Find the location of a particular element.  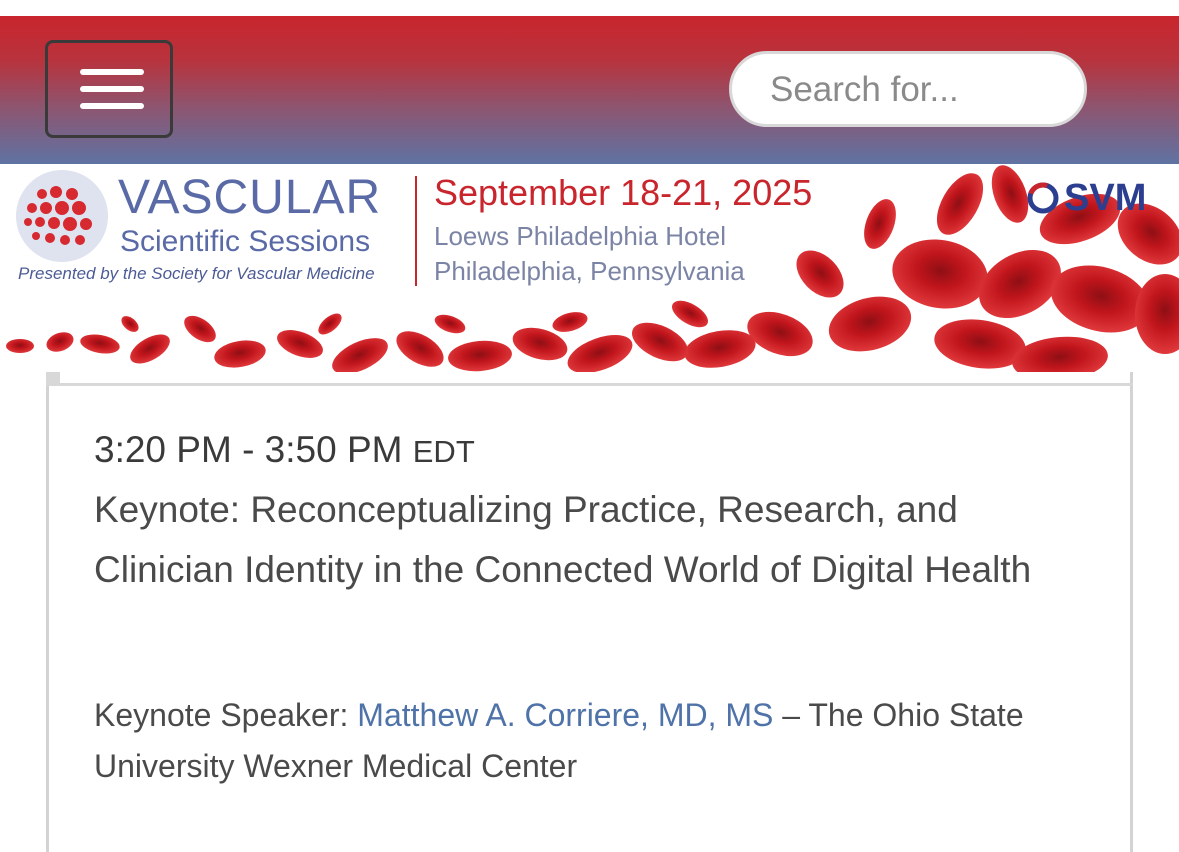

session-time: 3:20 PM - 3:50 PM EDT is located at coordinates (284, 450).